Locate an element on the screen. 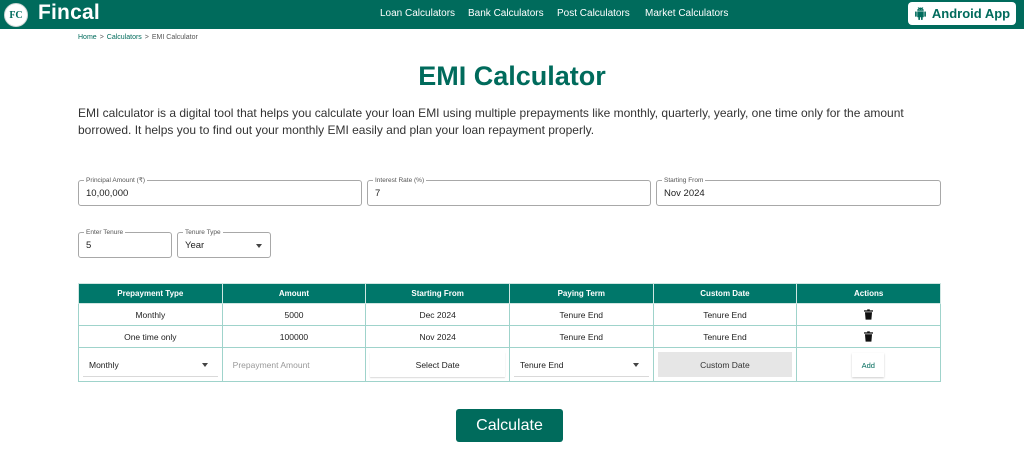 Image resolution: width=1024 pixels, height=465 pixels. starting-from-field: Starting From Nov 2024 is located at coordinates (798, 191).